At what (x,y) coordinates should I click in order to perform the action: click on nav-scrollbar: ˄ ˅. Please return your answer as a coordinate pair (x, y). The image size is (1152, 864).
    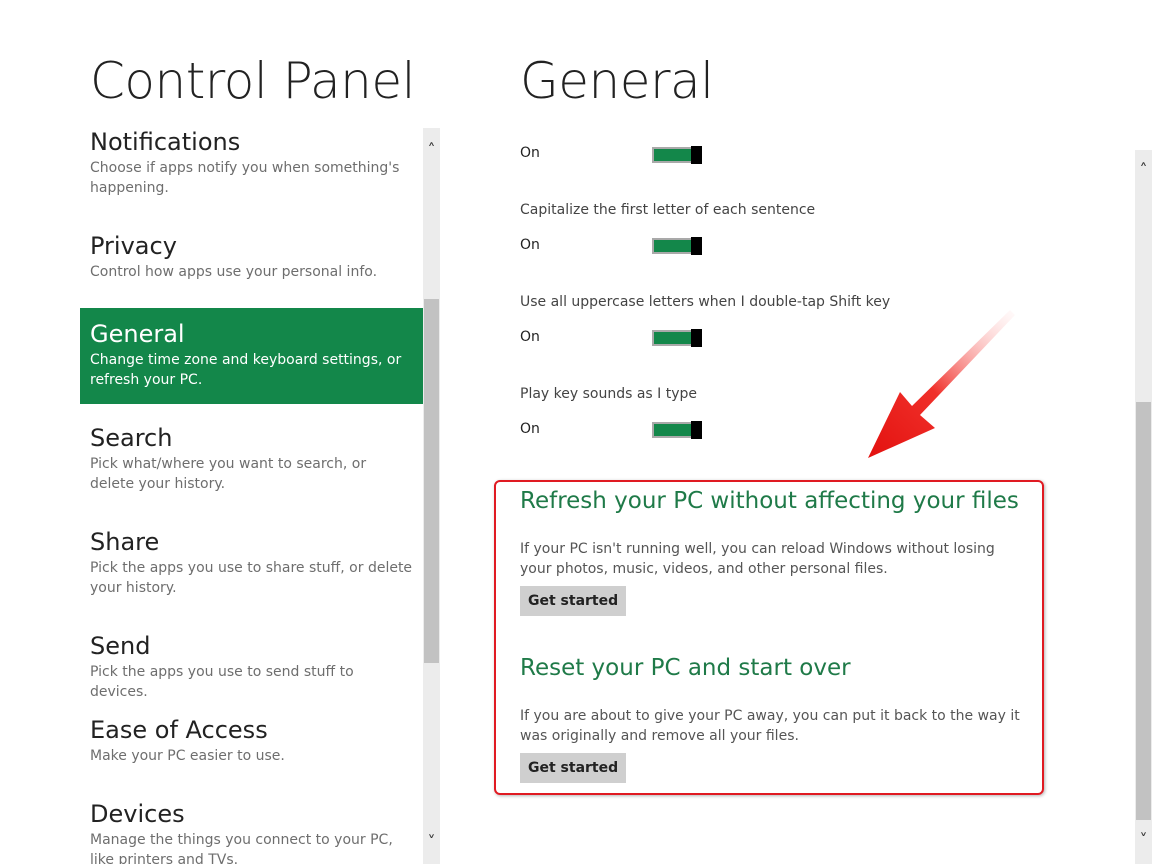
    Looking at the image, I should click on (431, 496).